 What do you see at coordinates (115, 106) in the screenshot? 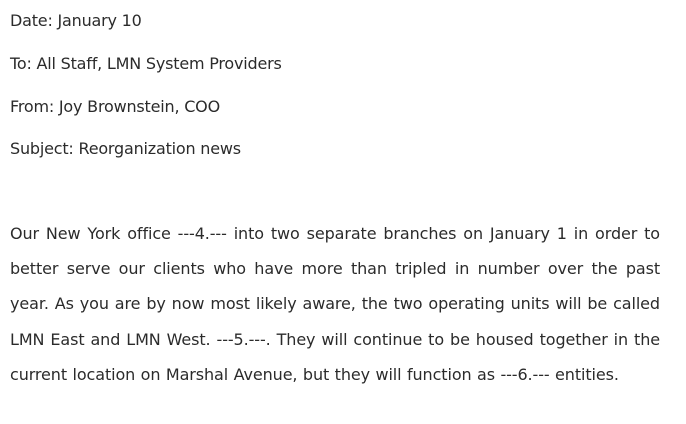
I see `memo-sender: From: Joy Brownstein, COO` at bounding box center [115, 106].